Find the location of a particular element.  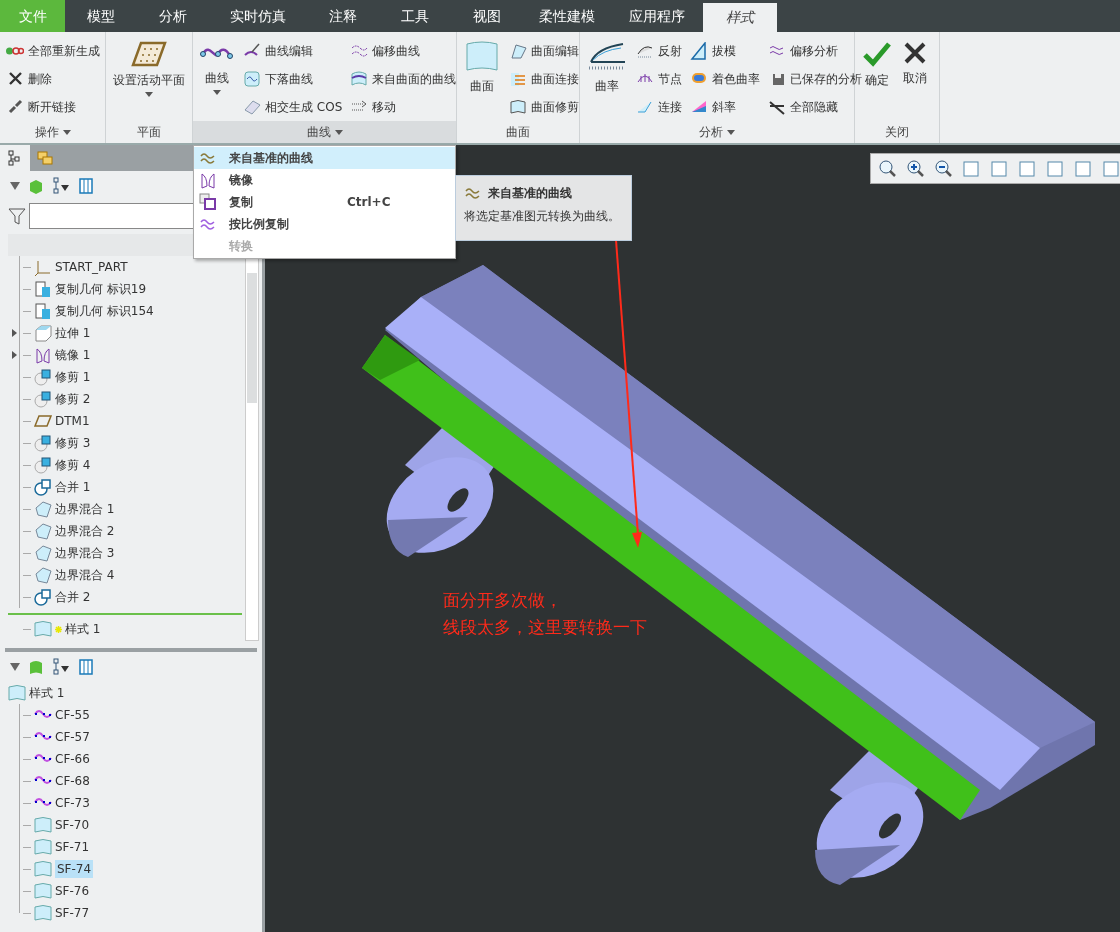

ribbon-button: 偏移曲线 is located at coordinates (403, 51).